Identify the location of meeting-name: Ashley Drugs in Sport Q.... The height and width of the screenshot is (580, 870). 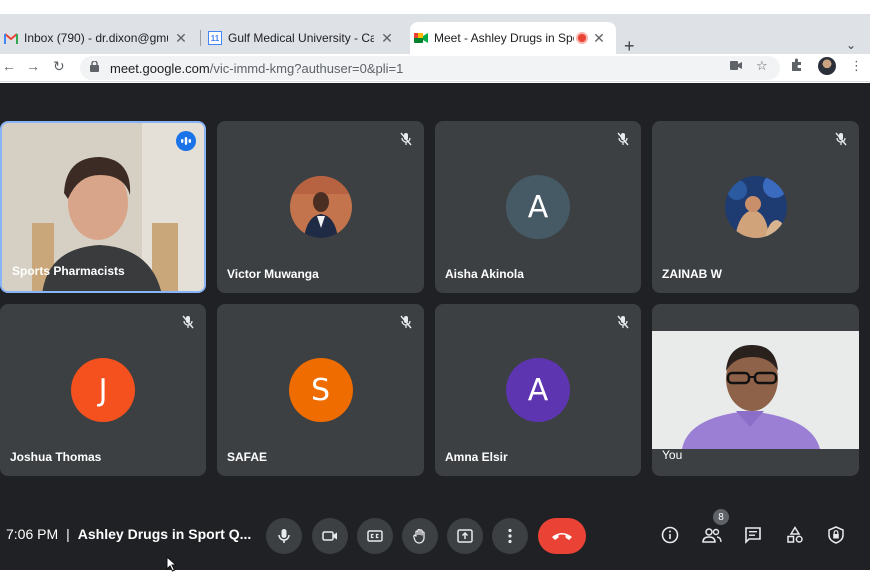
(164, 534).